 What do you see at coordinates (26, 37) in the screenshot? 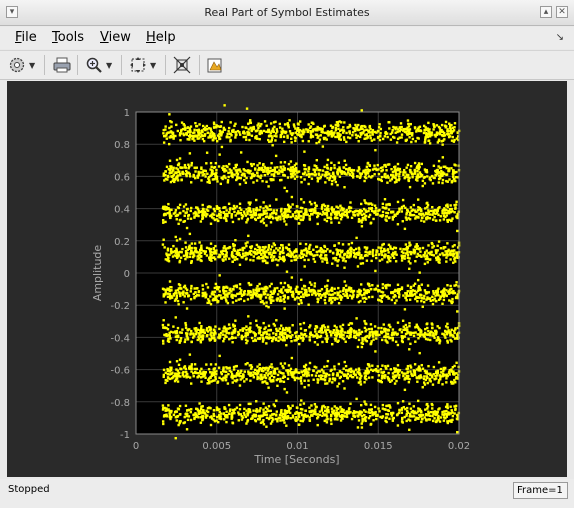
I see `menu-file: File` at bounding box center [26, 37].